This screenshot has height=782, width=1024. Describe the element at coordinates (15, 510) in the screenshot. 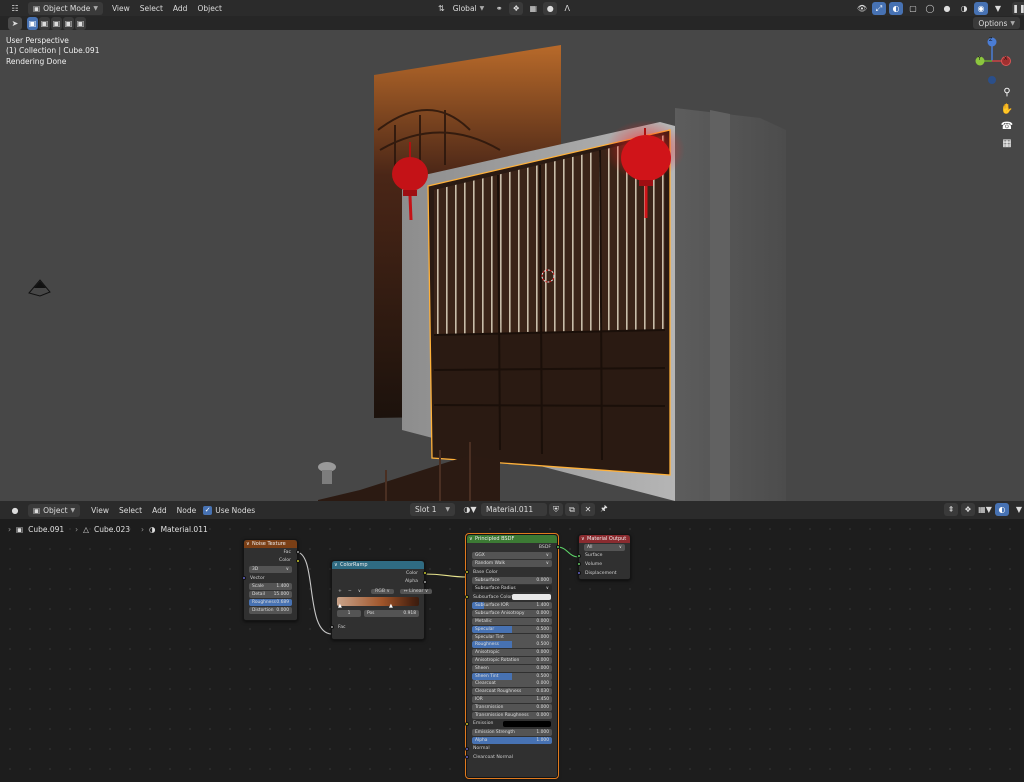

I see `editor-type-icon: ●` at that location.